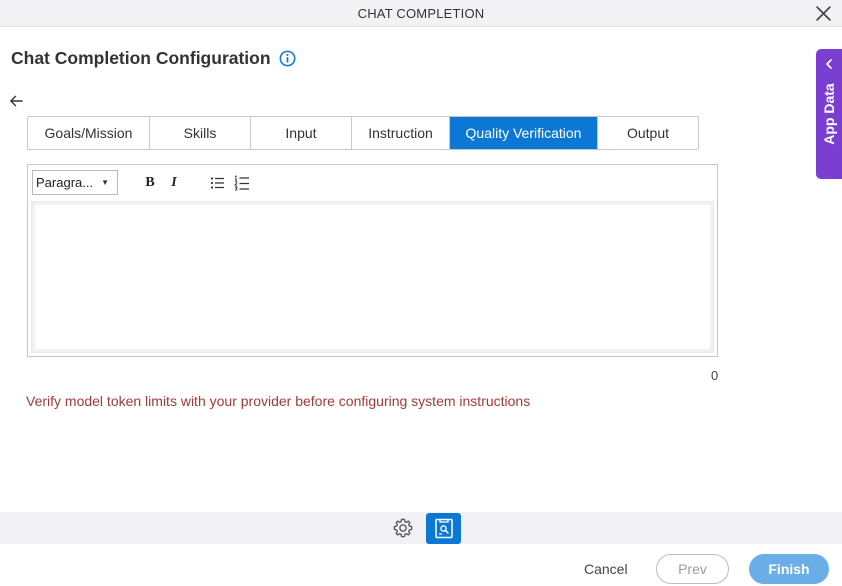 Image resolution: width=842 pixels, height=586 pixels. I want to click on document-search-icon, so click(444, 528).